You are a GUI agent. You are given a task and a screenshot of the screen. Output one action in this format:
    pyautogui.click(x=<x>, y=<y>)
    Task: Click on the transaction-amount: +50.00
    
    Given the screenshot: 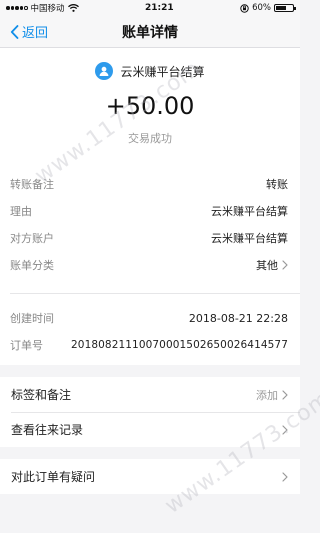 What is the action you would take?
    pyautogui.click(x=150, y=106)
    